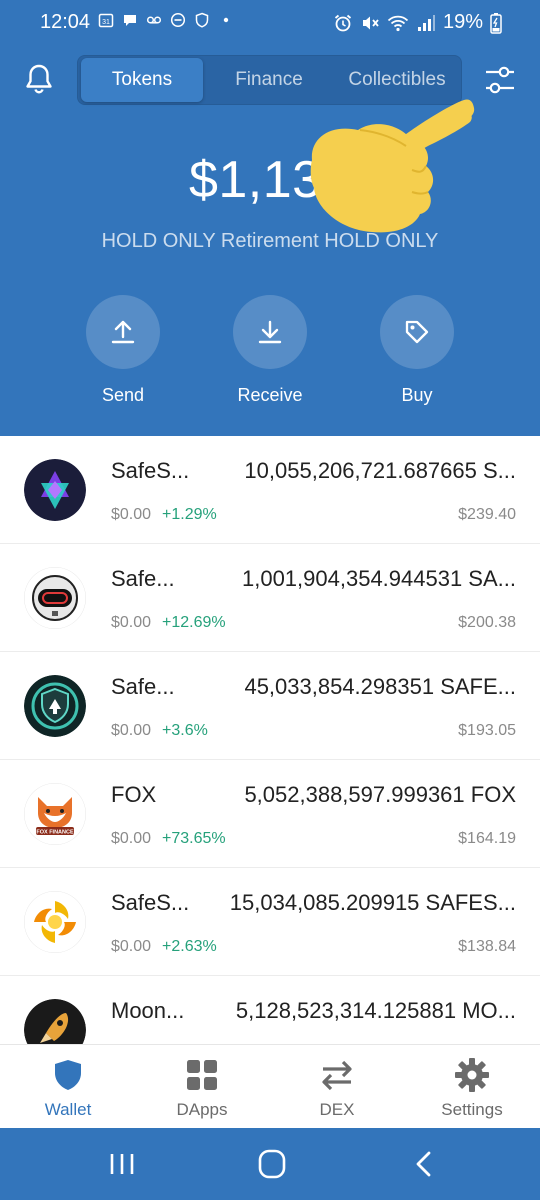 Image resolution: width=540 pixels, height=1200 pixels. Describe the element at coordinates (487, 730) in the screenshot. I see `token-value: $193.05` at that location.